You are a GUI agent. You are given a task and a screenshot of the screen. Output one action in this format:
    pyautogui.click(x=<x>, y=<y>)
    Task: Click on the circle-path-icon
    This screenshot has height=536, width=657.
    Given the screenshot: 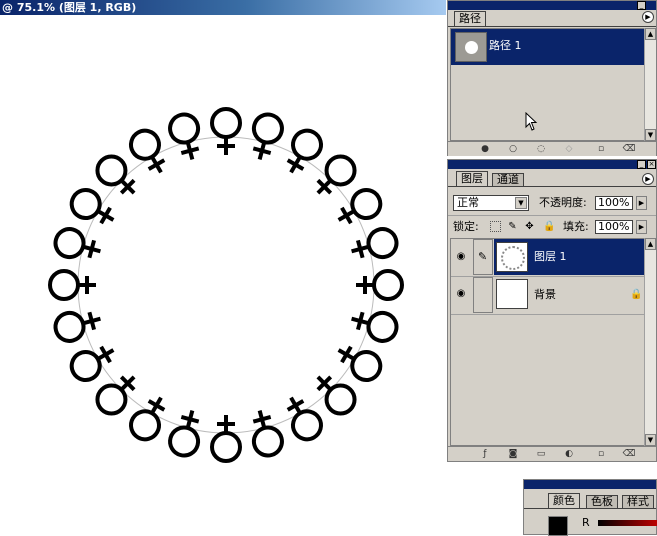 What is the action you would take?
    pyautogui.click(x=471, y=47)
    